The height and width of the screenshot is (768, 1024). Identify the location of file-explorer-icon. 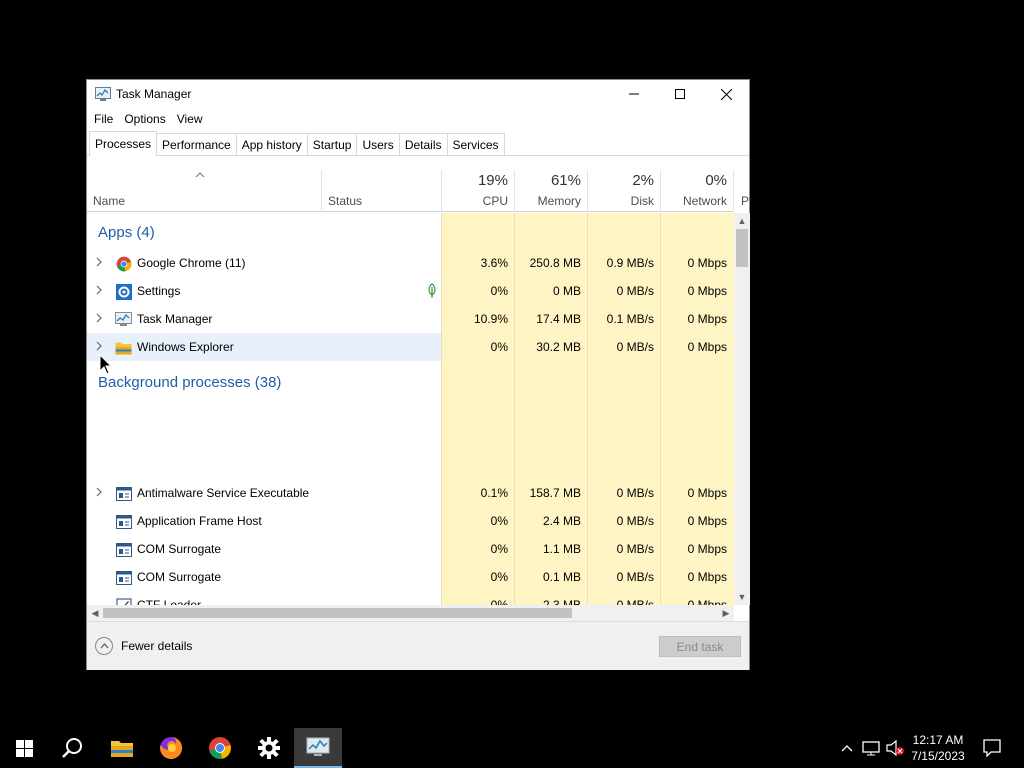
(122, 748).